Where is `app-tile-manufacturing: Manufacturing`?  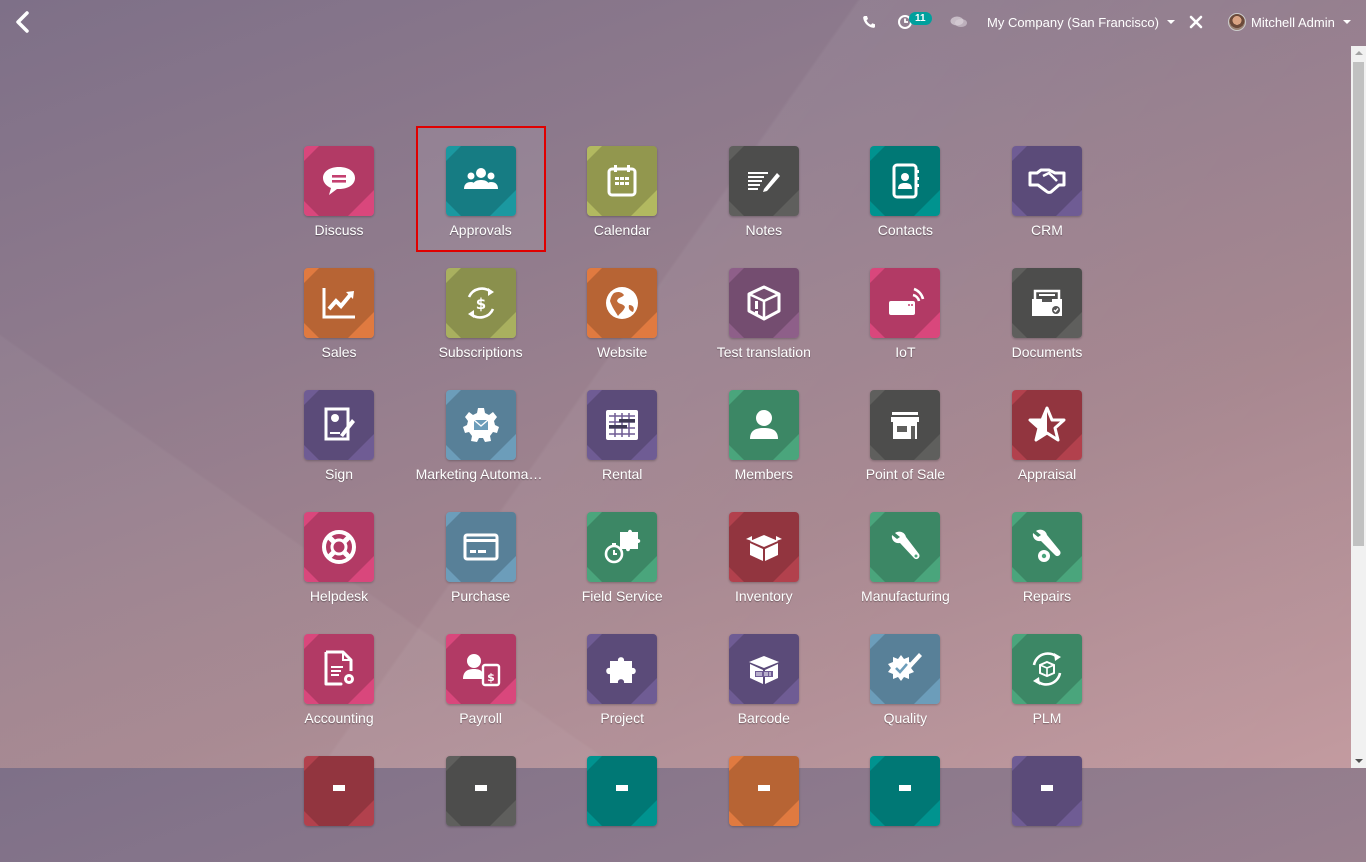
app-tile-manufacturing: Manufacturing is located at coordinates (905, 555).